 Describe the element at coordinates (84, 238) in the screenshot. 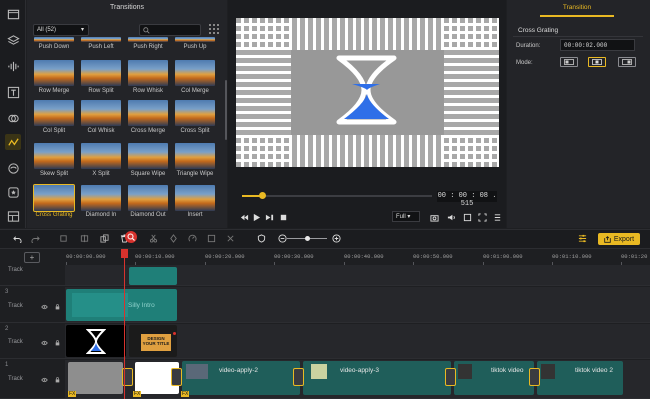

I see `split-icon` at that location.